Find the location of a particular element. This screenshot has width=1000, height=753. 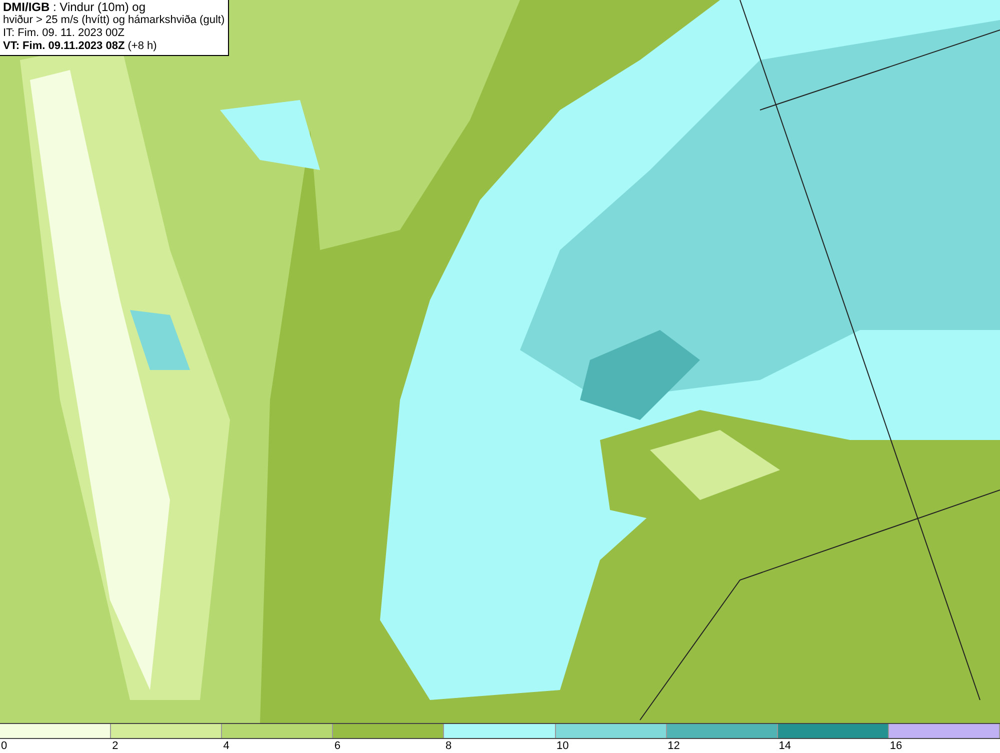

legend-label: 14 is located at coordinates (785, 746).